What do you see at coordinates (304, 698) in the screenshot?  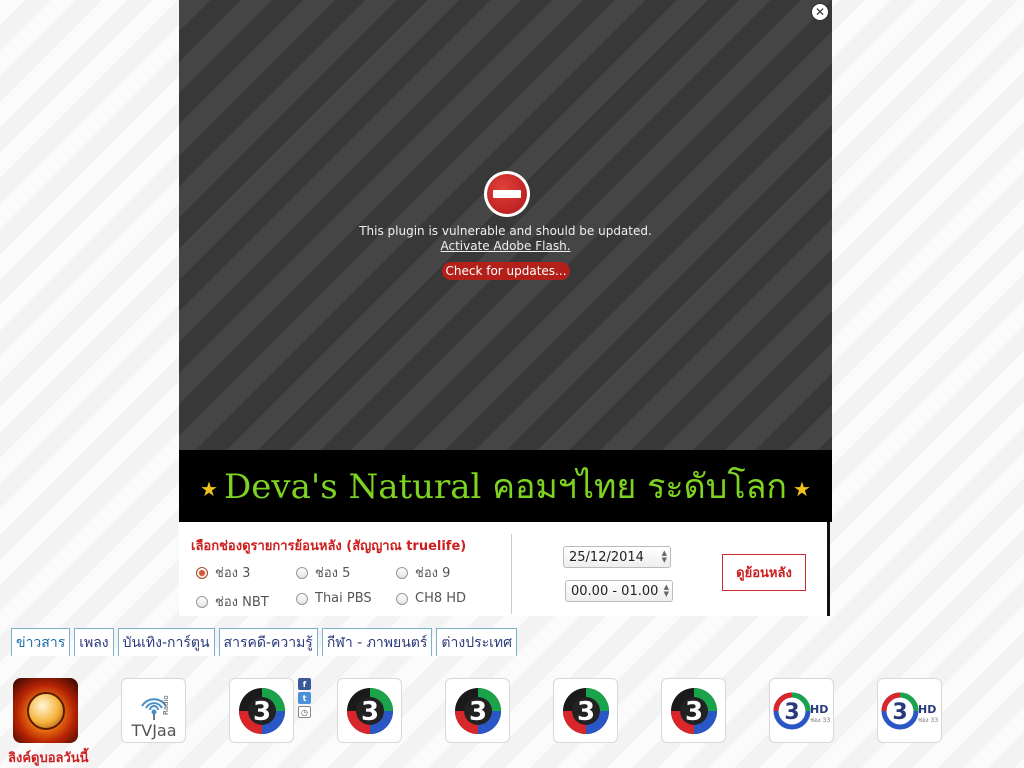 I see `twitter-icon: t` at bounding box center [304, 698].